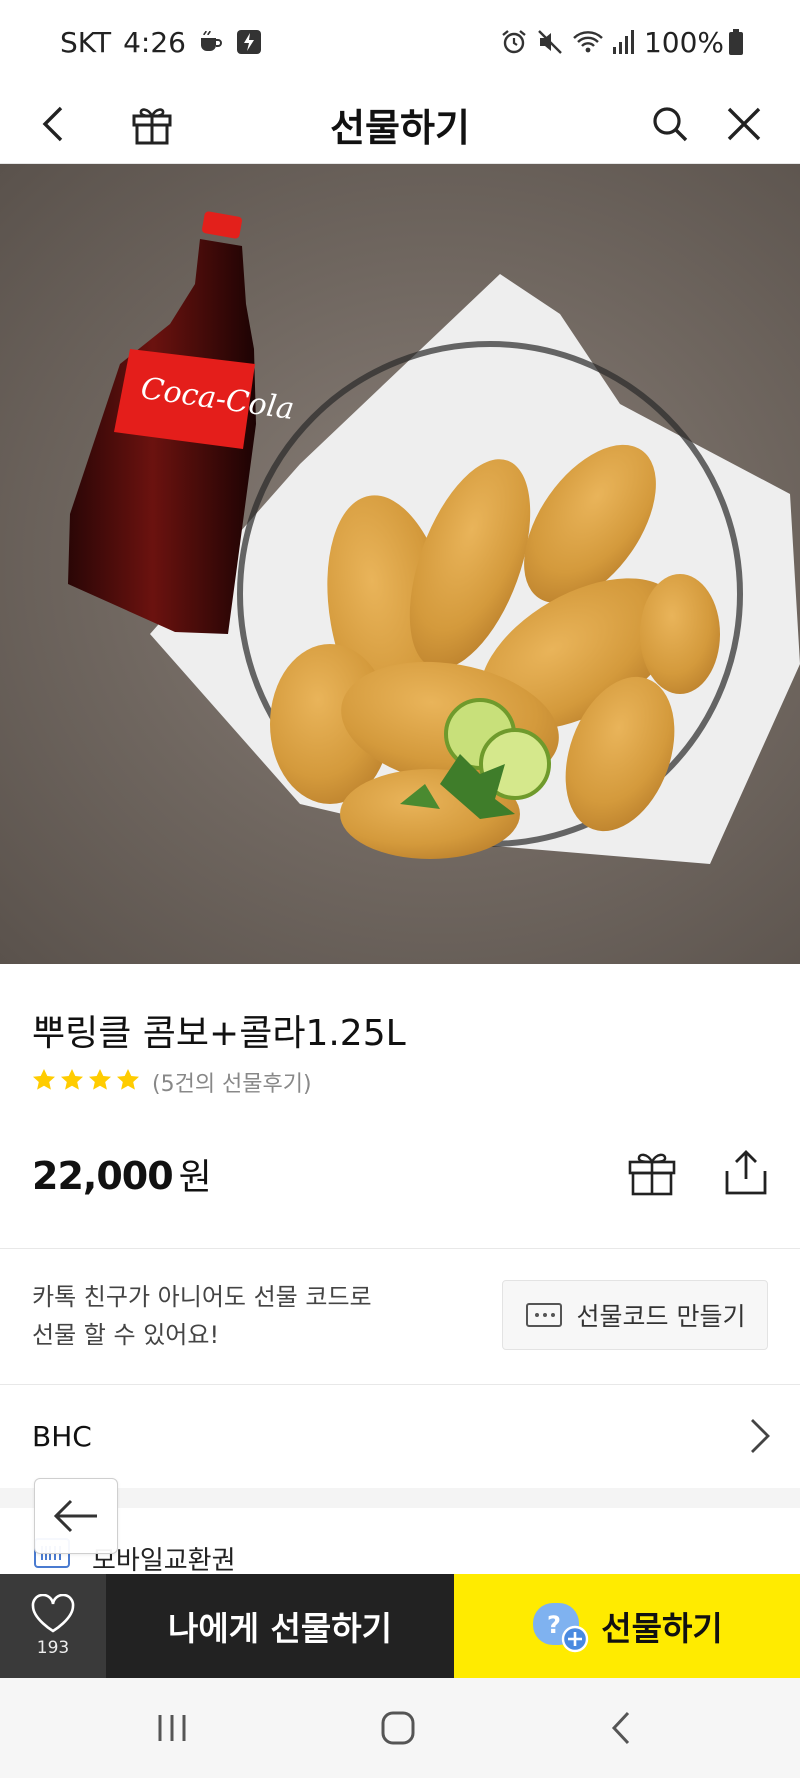  What do you see at coordinates (736, 42) in the screenshot?
I see `battery-icon` at bounding box center [736, 42].